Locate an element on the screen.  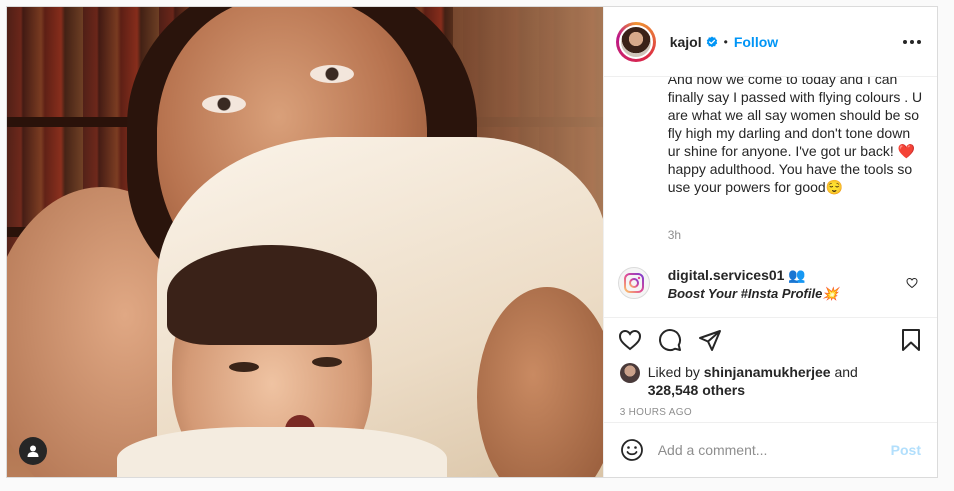
user-icon is located at coordinates (33, 451).